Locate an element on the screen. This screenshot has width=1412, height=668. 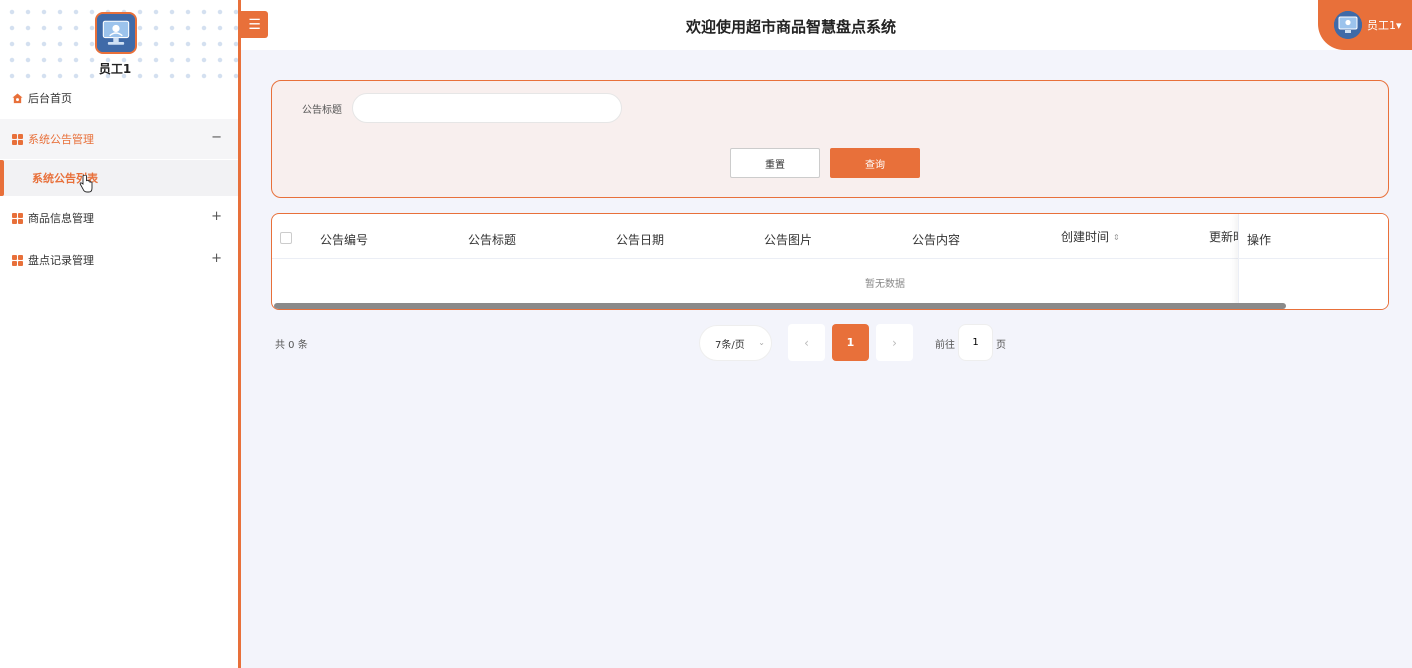
sidebar-item-product-management: 商品信息管理 + is located at coordinates (119, 218).